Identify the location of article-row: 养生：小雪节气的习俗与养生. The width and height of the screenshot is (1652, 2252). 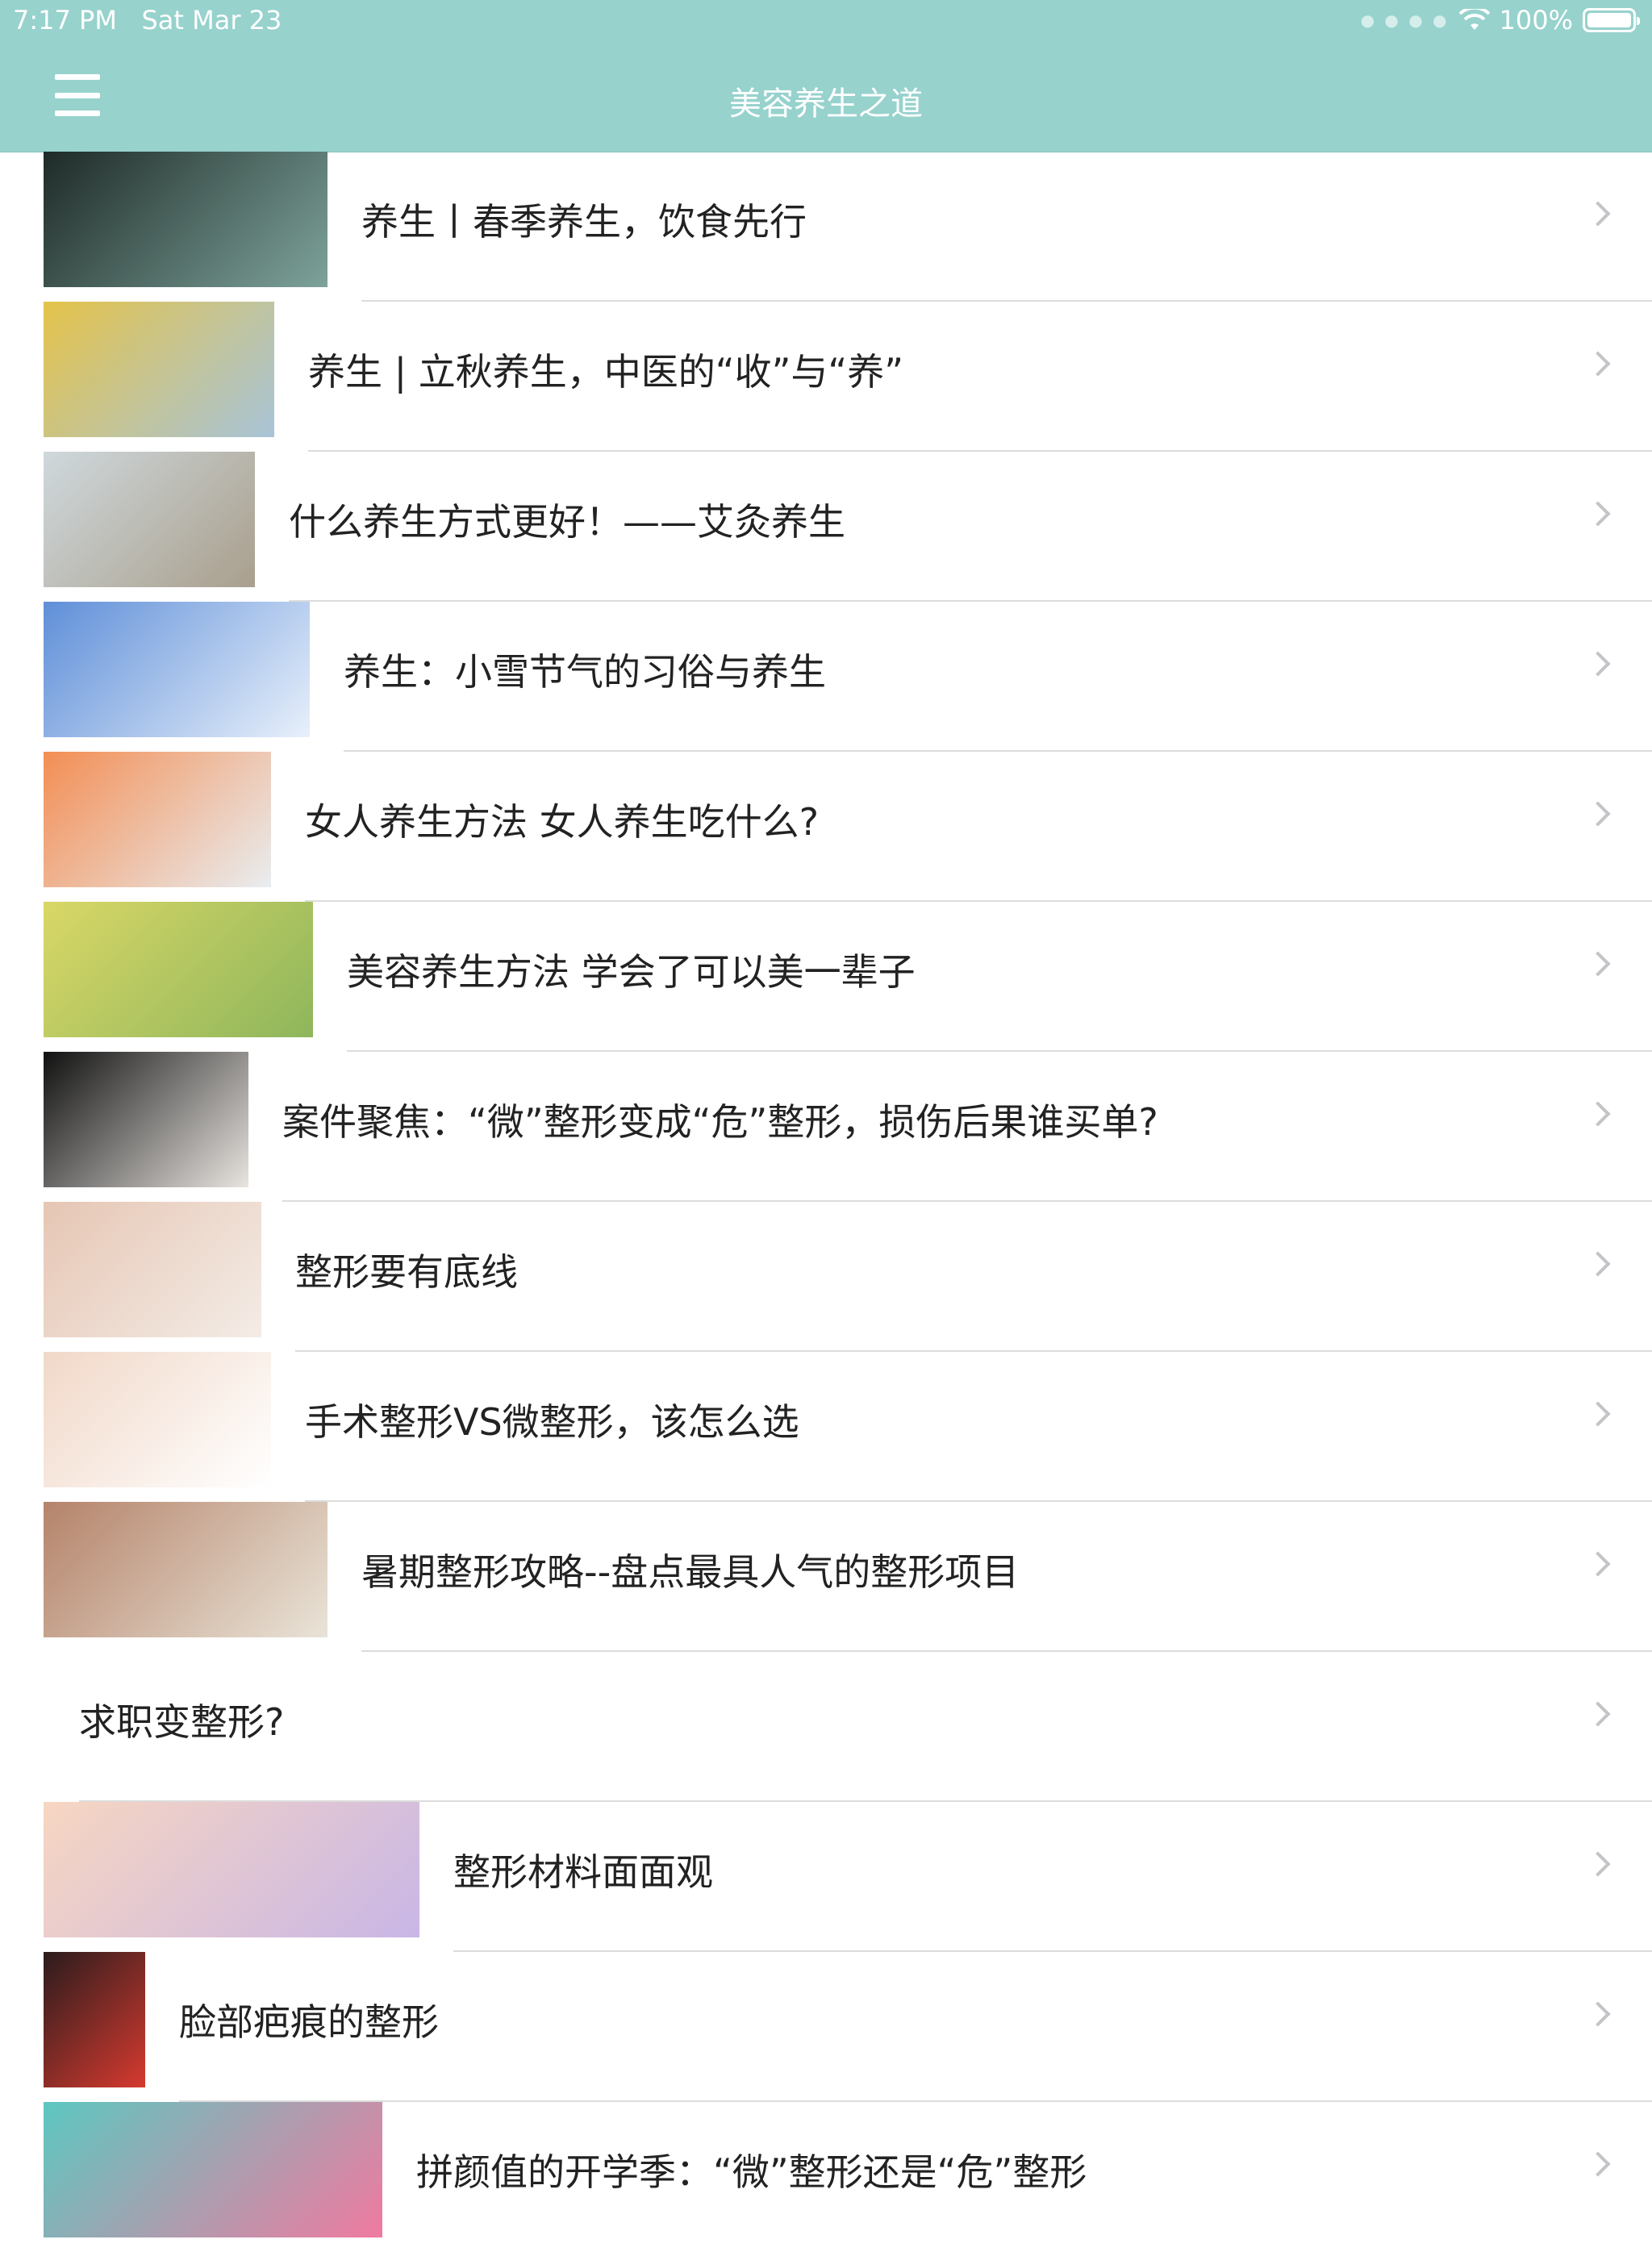
(826, 677).